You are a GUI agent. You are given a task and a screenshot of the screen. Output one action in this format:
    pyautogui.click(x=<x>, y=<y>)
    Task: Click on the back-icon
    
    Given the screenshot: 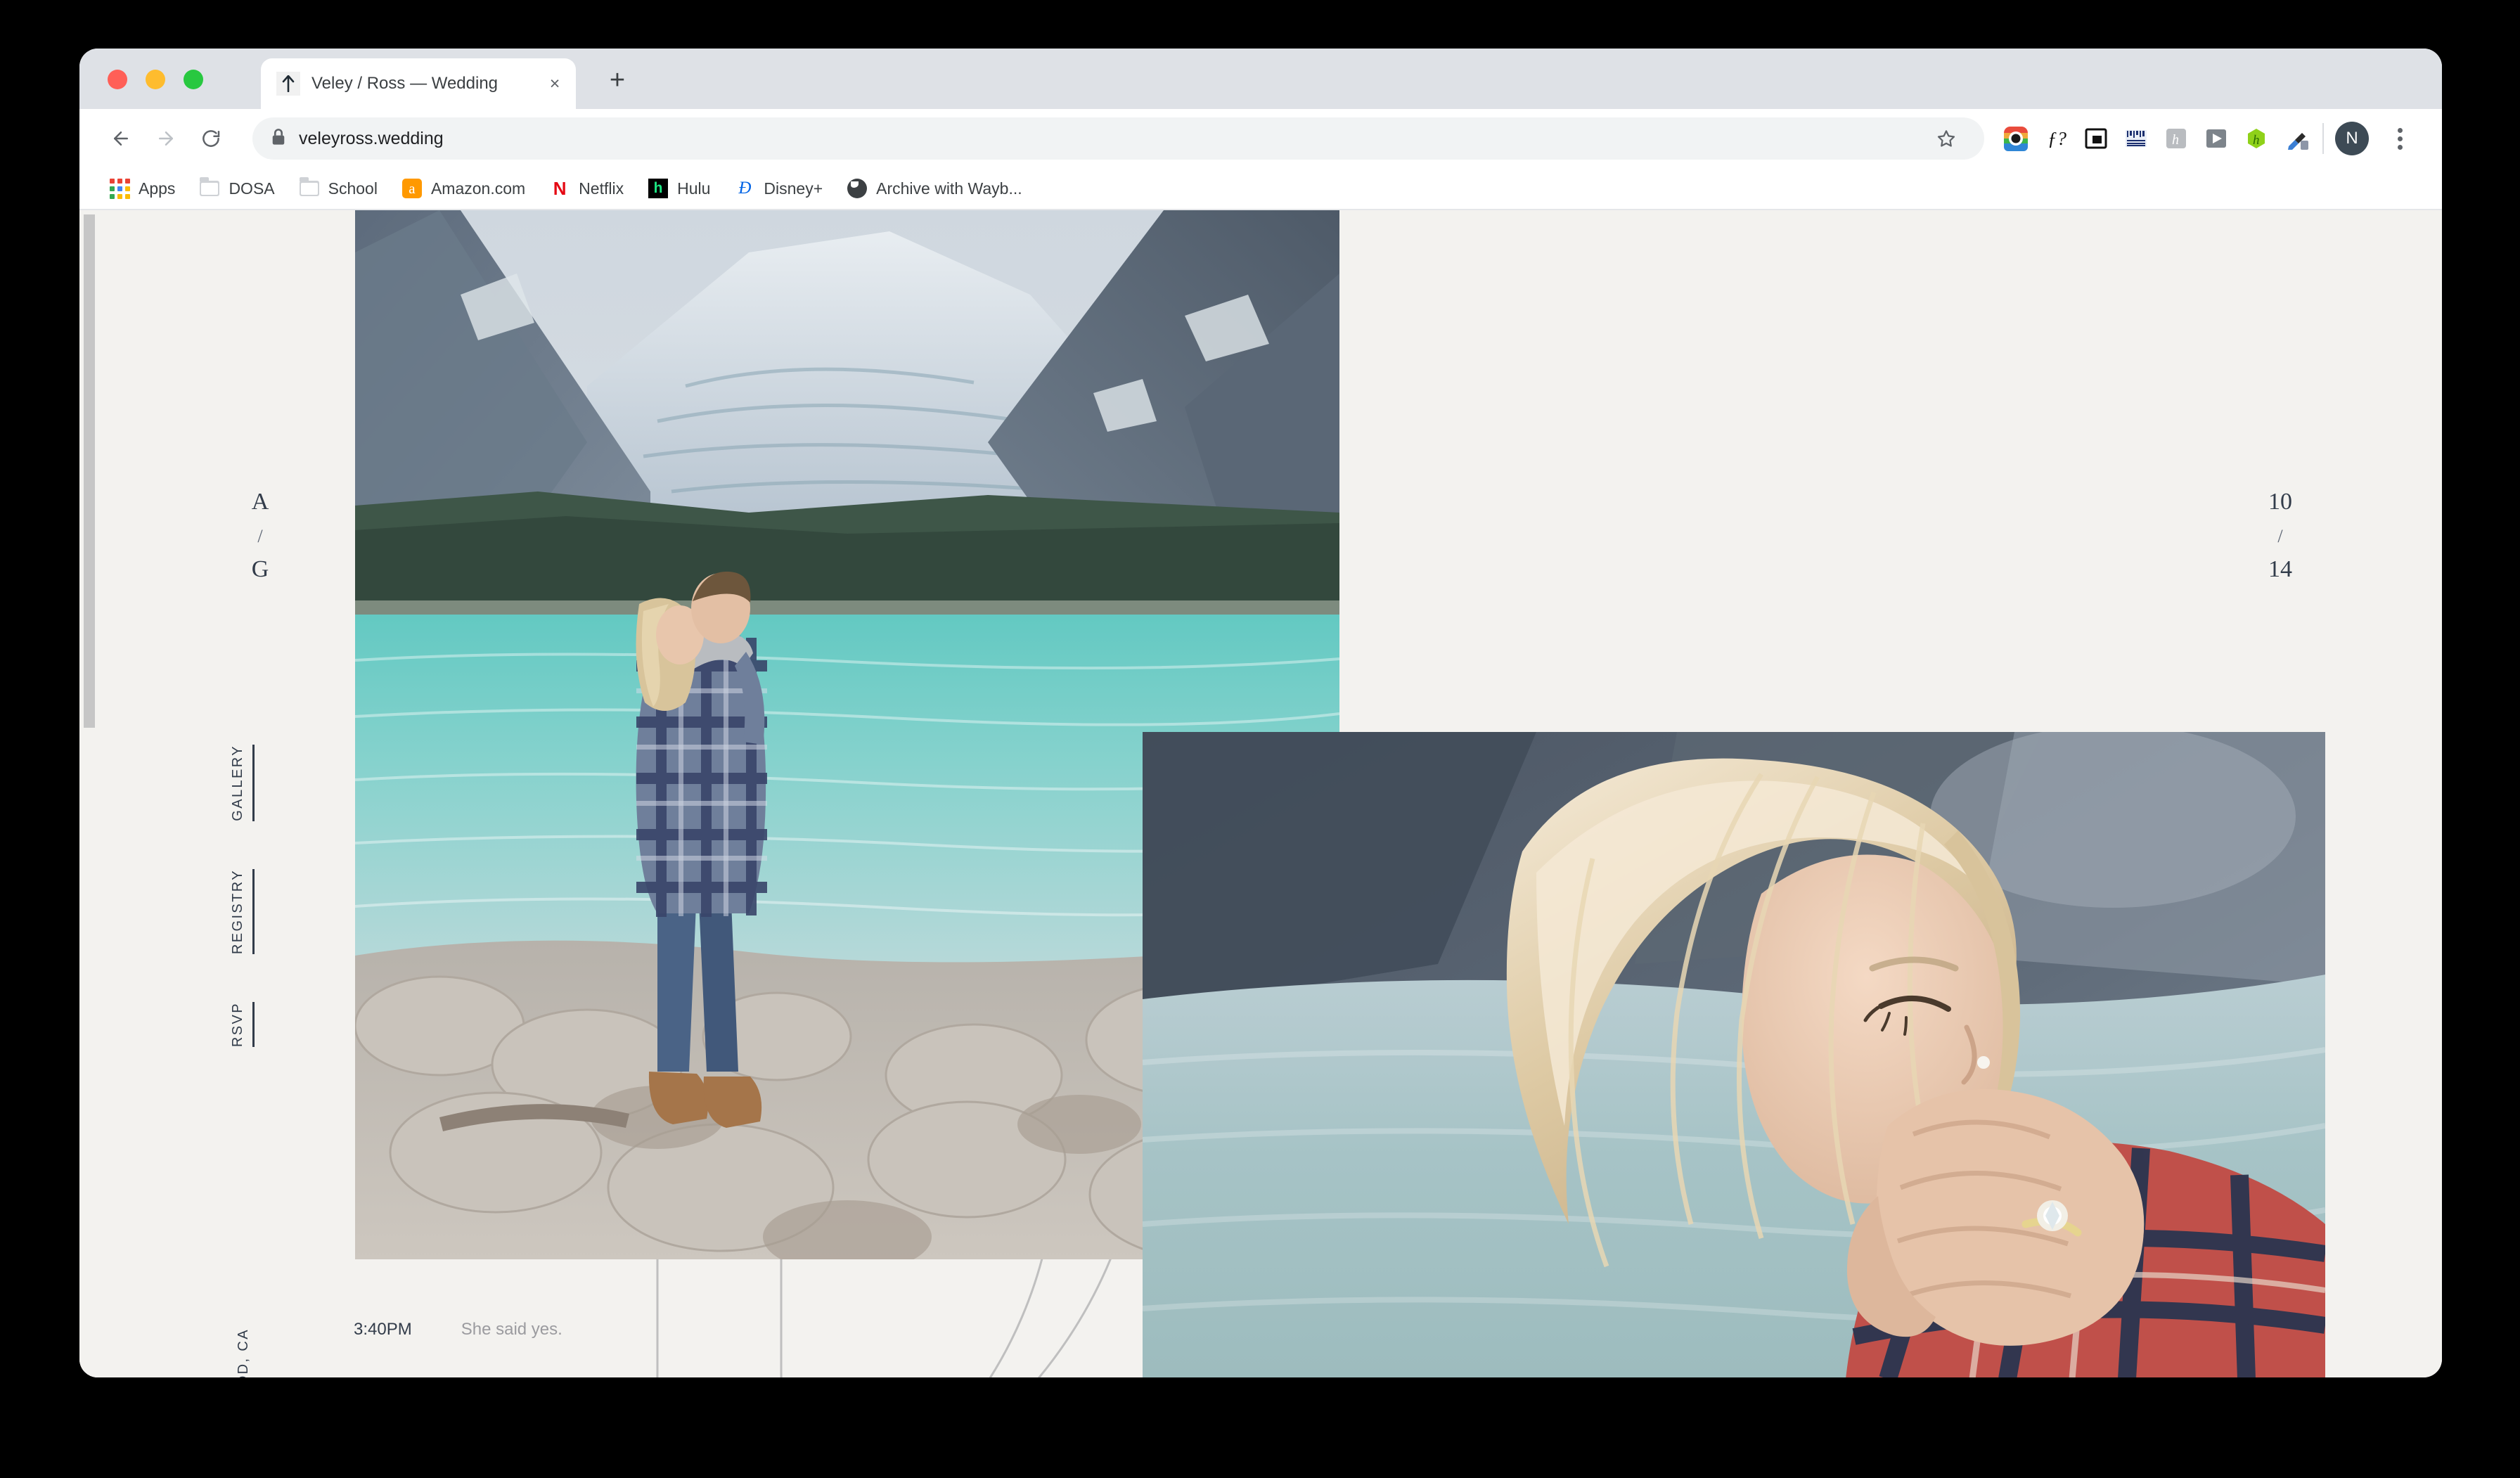 What is the action you would take?
    pyautogui.click(x=121, y=138)
    